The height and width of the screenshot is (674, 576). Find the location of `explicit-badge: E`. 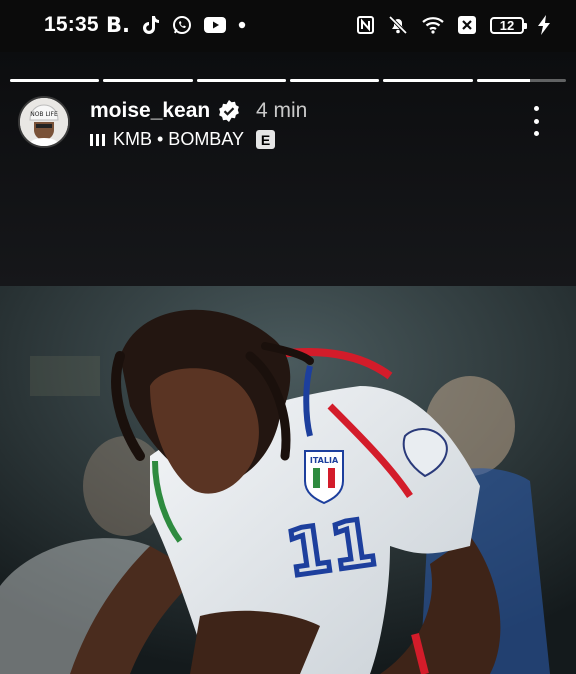

explicit-badge: E is located at coordinates (265, 139).